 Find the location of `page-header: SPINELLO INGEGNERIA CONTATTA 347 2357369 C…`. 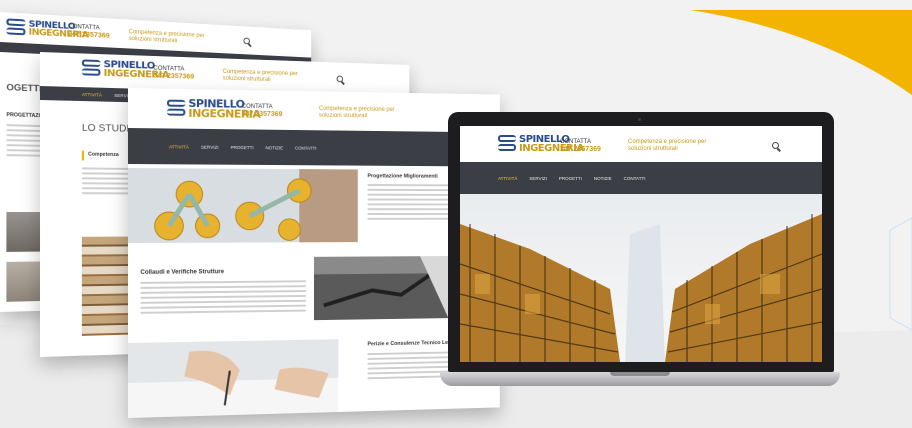

page-header: SPINELLO INGEGNERIA CONTATTA 347 2357369 C… is located at coordinates (641, 144).